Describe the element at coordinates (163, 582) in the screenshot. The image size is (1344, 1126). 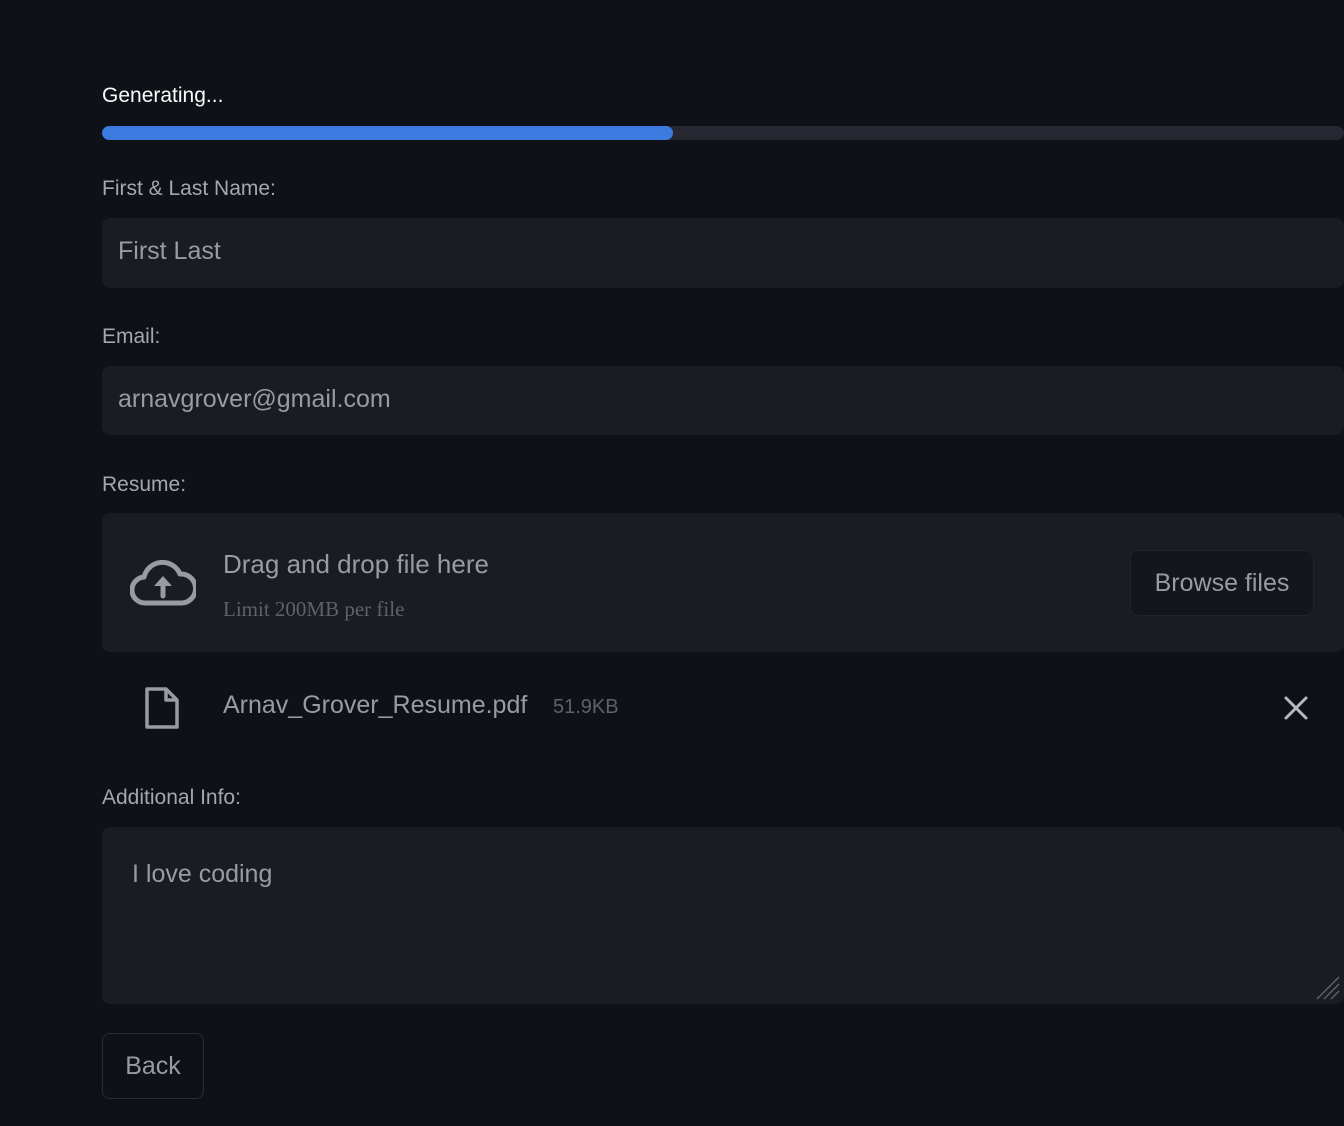
I see `cloud-upload-icon` at that location.